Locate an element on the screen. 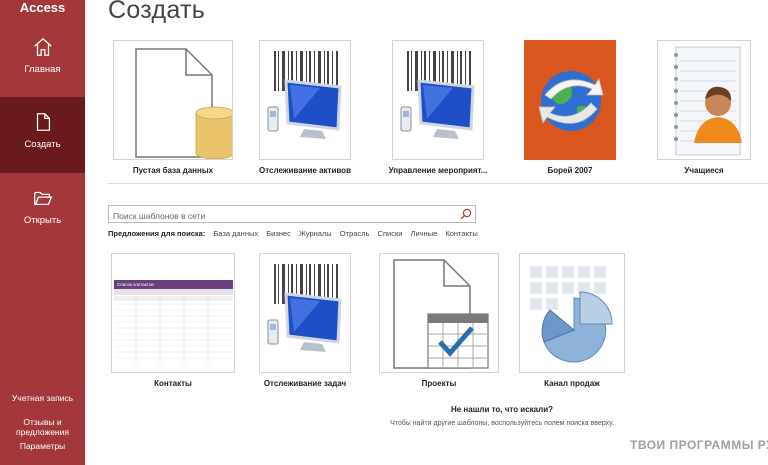  template-label: Борей 2007 is located at coordinates (570, 170).